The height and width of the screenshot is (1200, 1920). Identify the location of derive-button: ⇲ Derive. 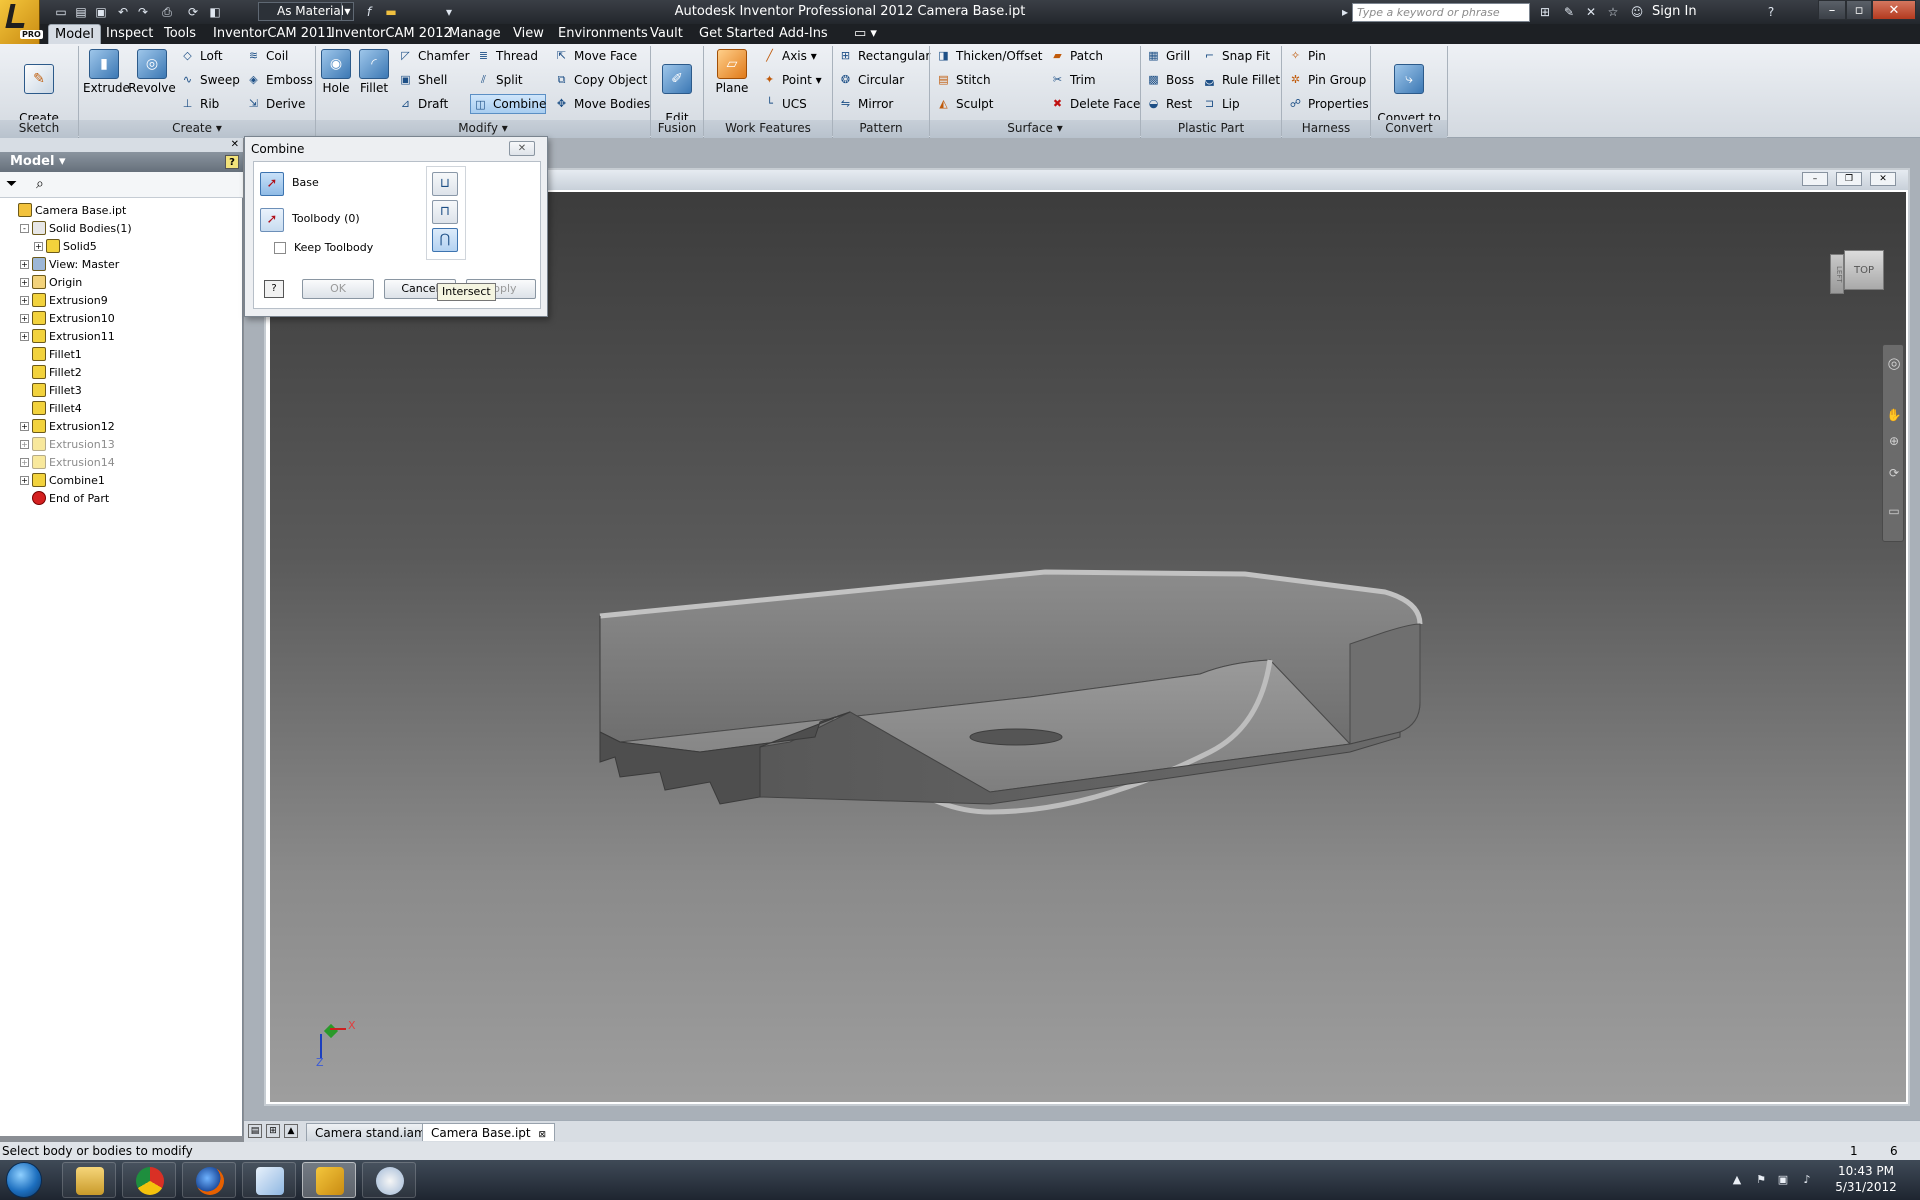
(274, 104).